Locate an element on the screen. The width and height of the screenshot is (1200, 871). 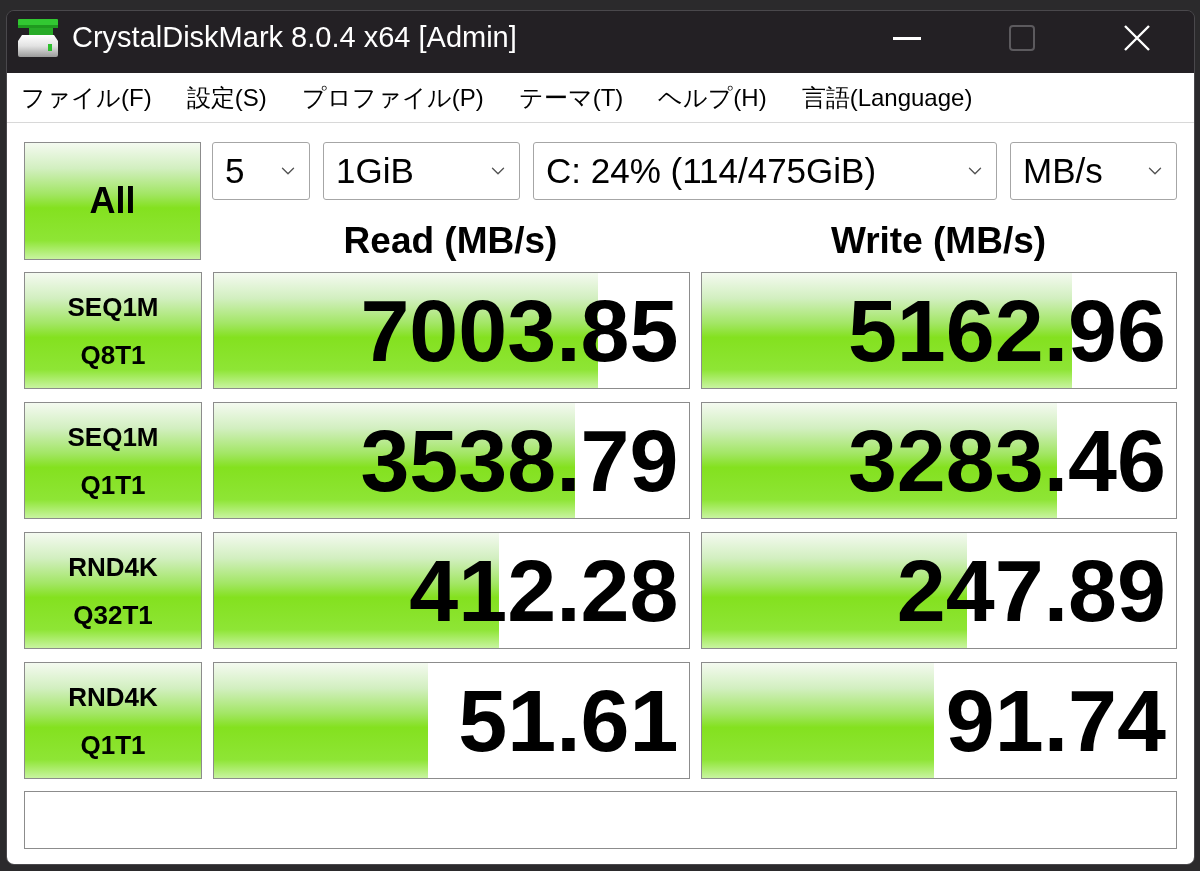
column-header: Write (MB/s) is located at coordinates (938, 240).